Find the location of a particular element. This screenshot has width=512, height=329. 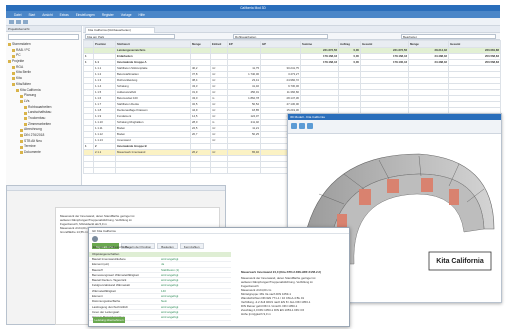

property-key: Innen der Leitungsart is located at coordinates (106, 311).